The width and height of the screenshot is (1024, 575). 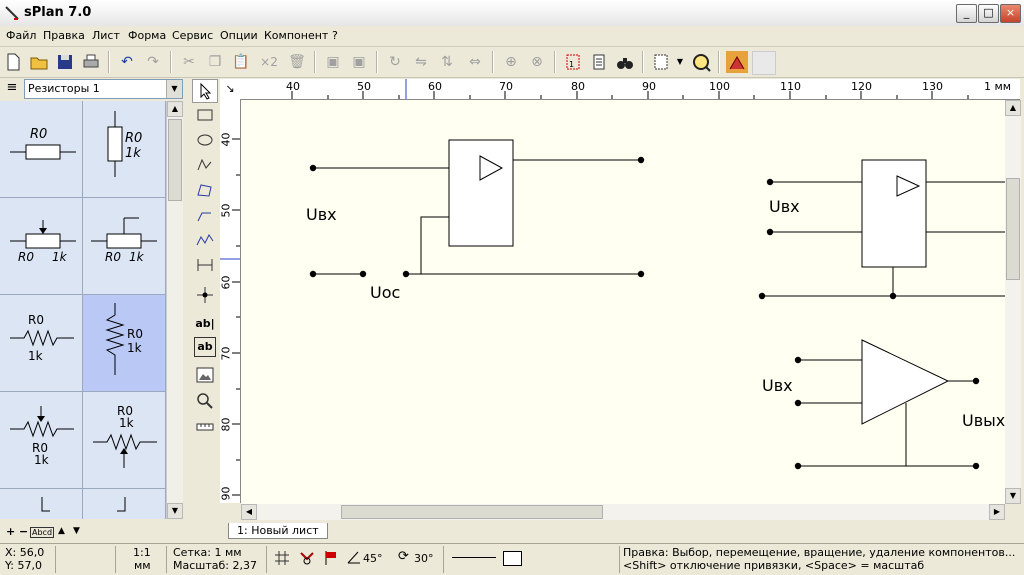 What do you see at coordinates (205, 296) in the screenshot?
I see `junction-icon` at bounding box center [205, 296].